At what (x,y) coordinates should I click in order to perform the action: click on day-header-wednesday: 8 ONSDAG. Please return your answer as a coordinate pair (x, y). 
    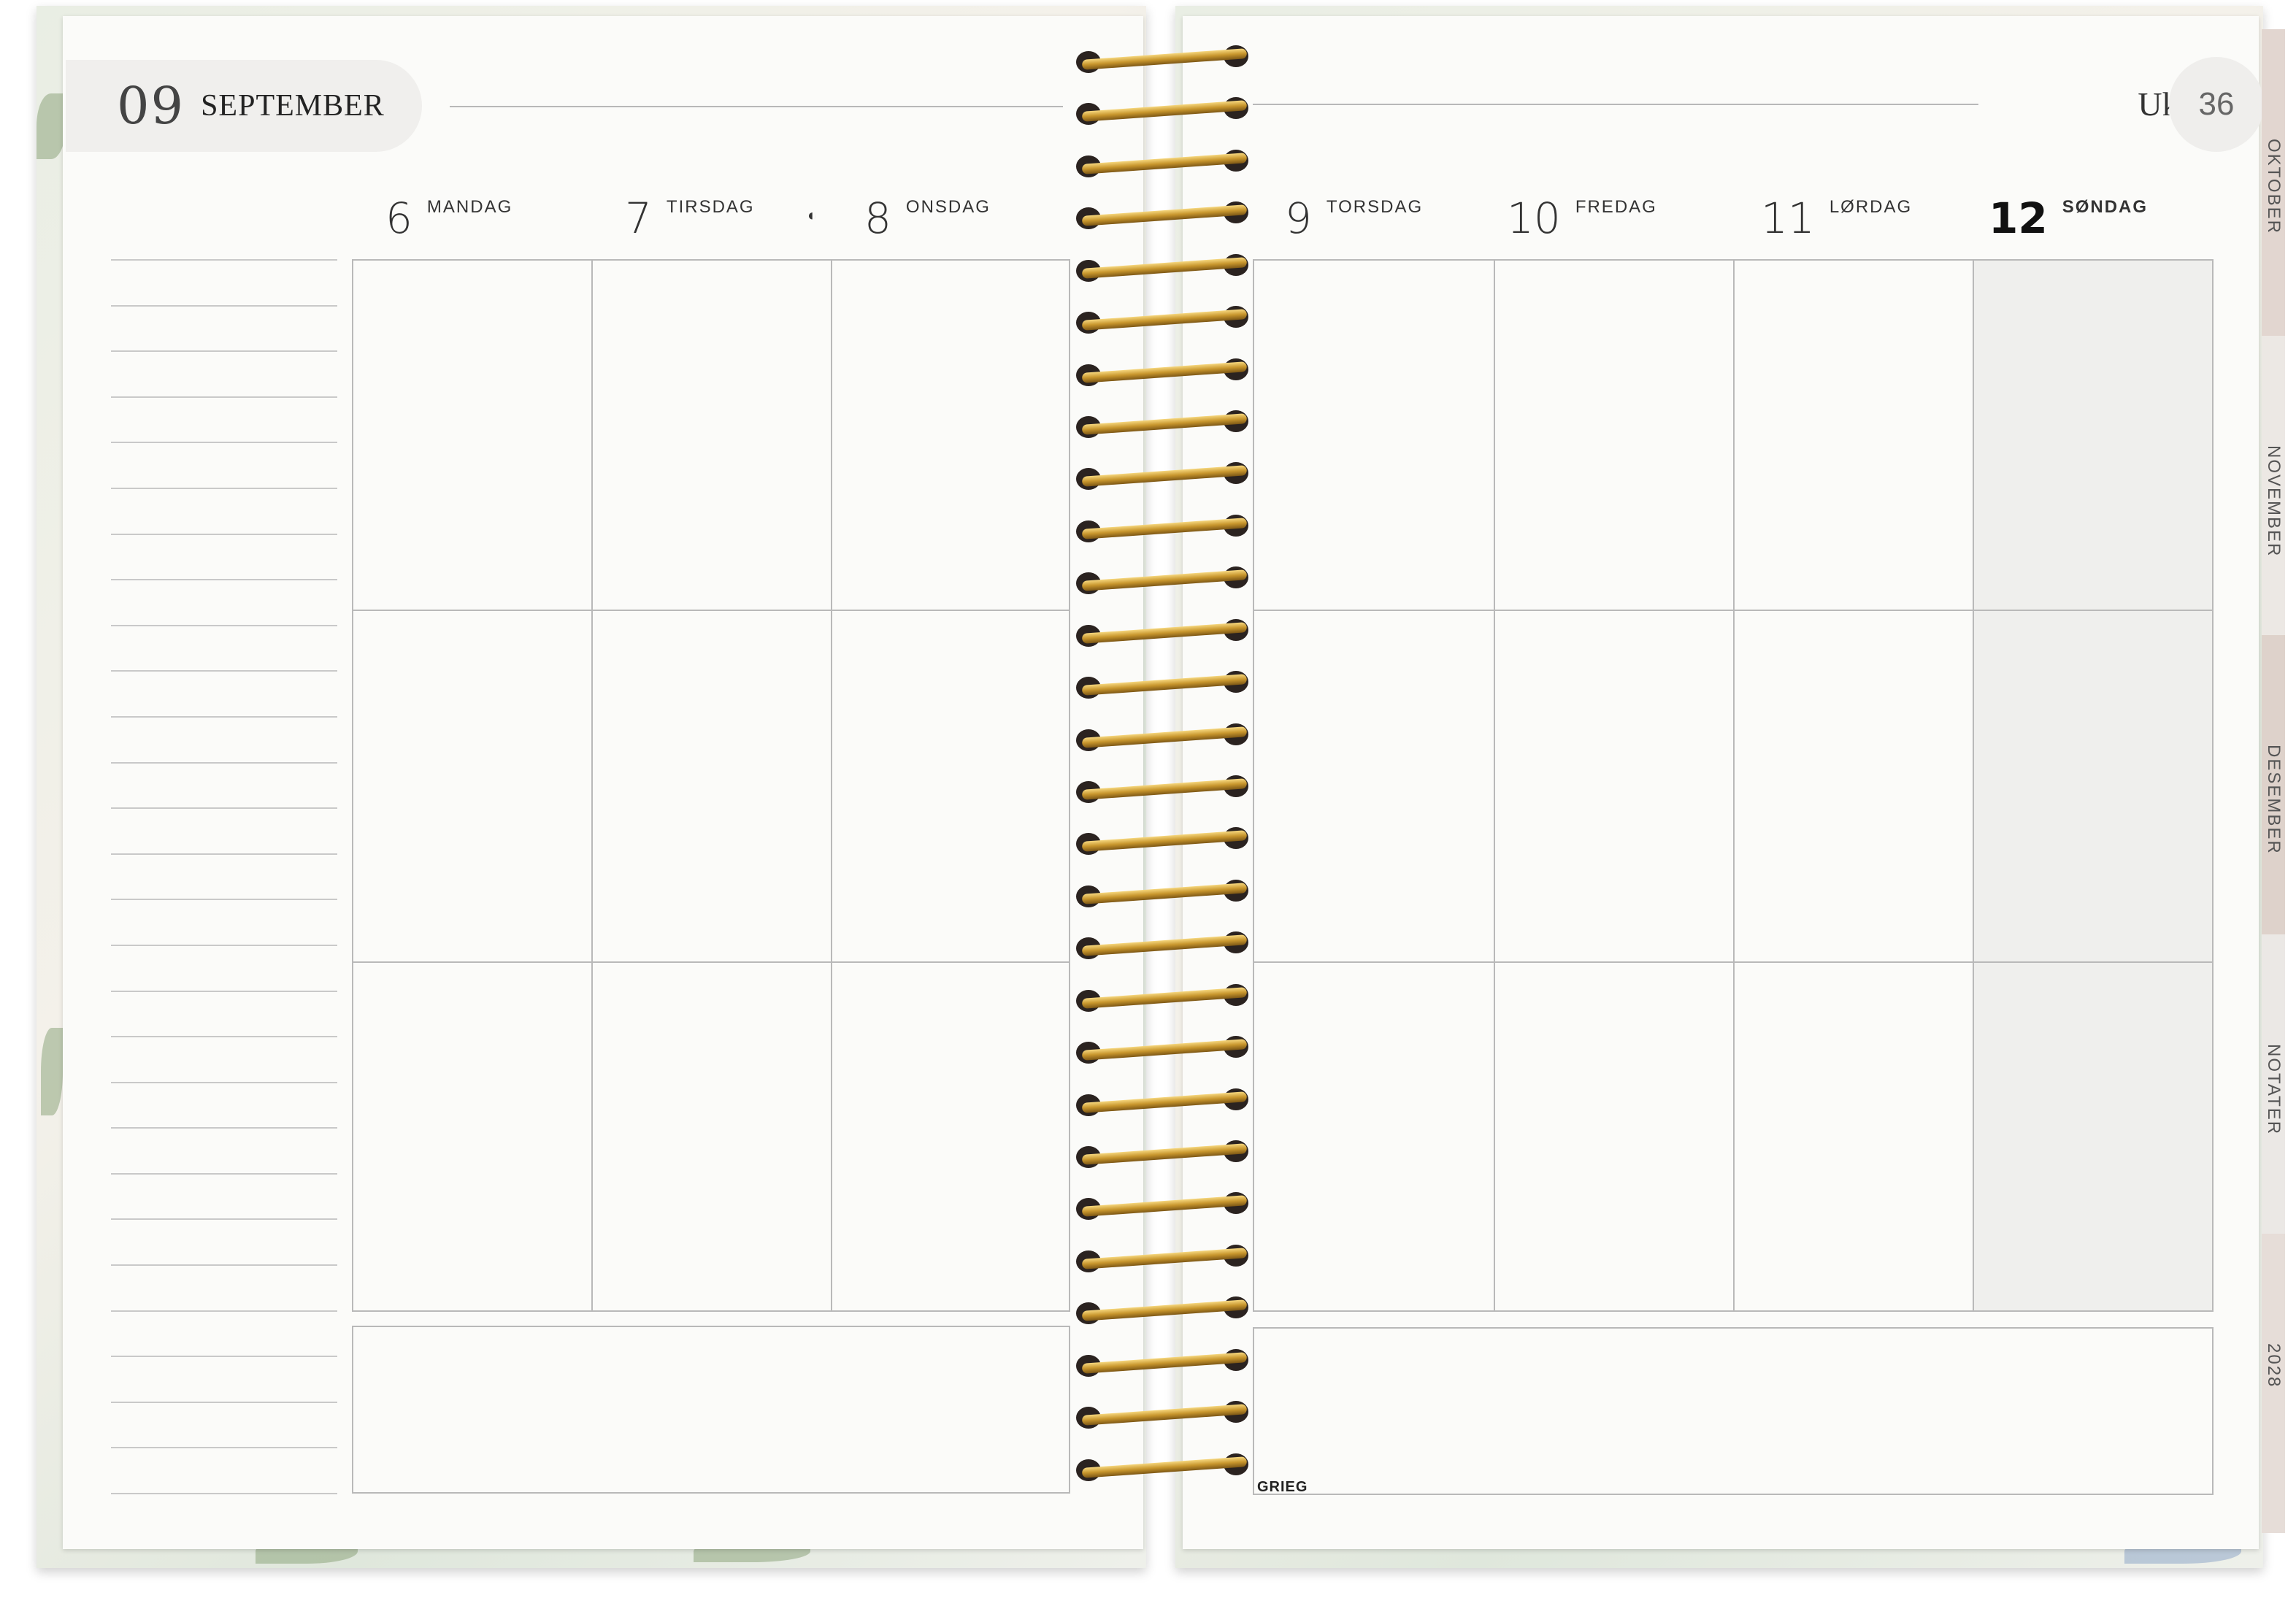
    Looking at the image, I should click on (927, 218).